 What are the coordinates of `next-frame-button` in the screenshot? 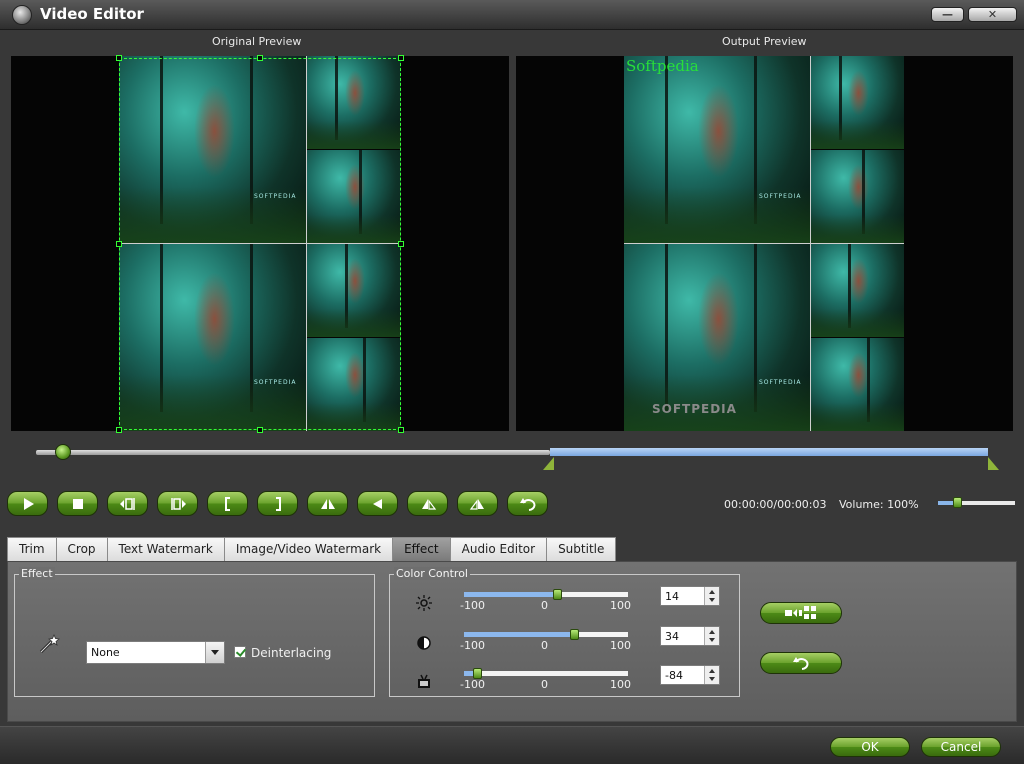 It's located at (177, 503).